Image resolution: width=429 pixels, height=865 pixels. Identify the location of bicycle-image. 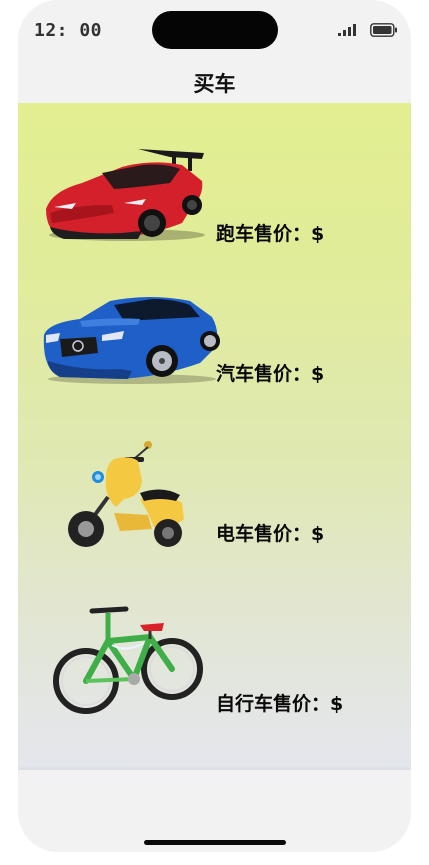
(128, 660).